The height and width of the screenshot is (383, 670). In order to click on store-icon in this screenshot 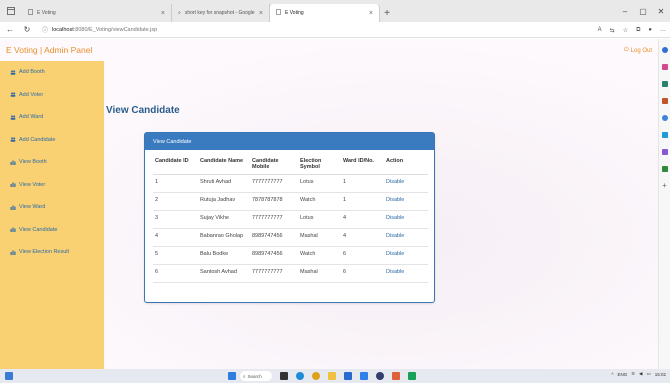, I will do `click(348, 376)`.